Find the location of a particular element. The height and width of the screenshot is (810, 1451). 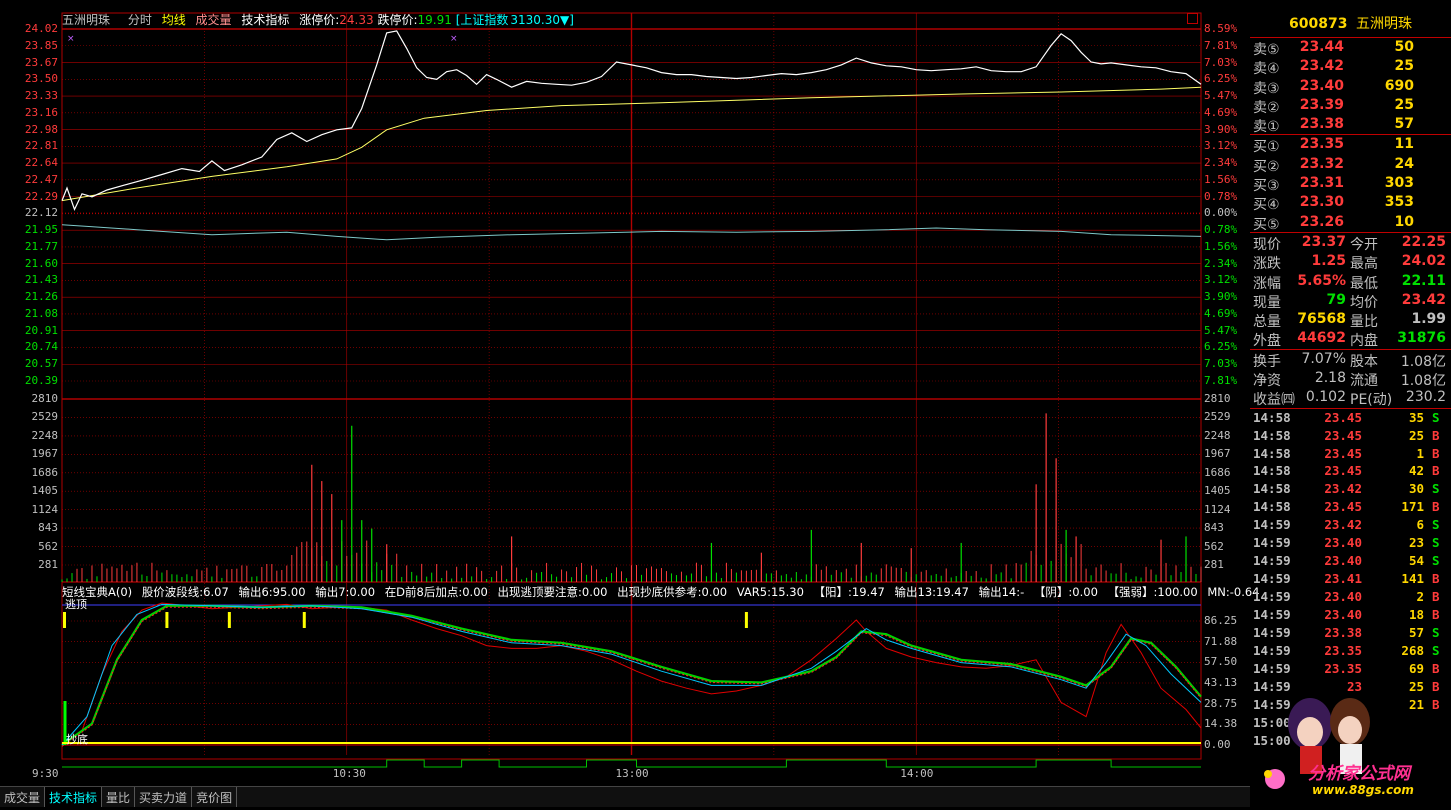

indicator-tick-label: 28.75 is located at coordinates (1221, 703).